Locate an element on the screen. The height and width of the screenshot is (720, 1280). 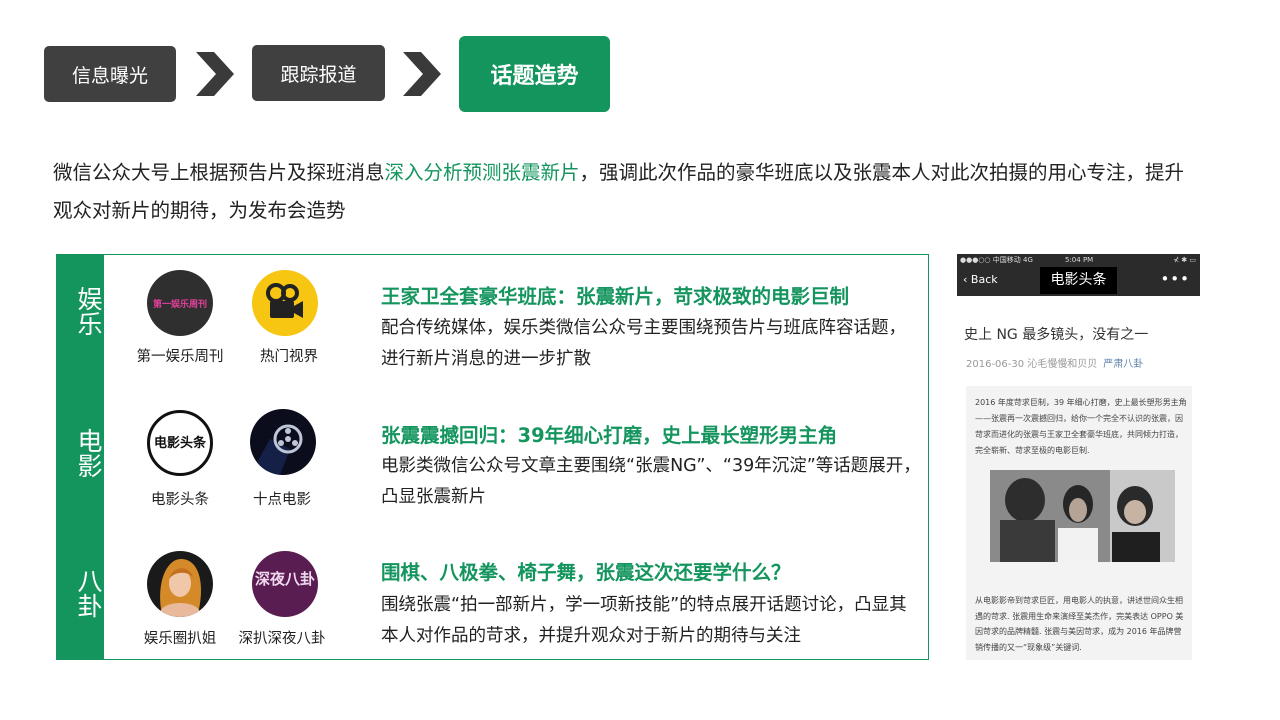
account-name: 娱乐圈扒姐 is located at coordinates (180, 639).